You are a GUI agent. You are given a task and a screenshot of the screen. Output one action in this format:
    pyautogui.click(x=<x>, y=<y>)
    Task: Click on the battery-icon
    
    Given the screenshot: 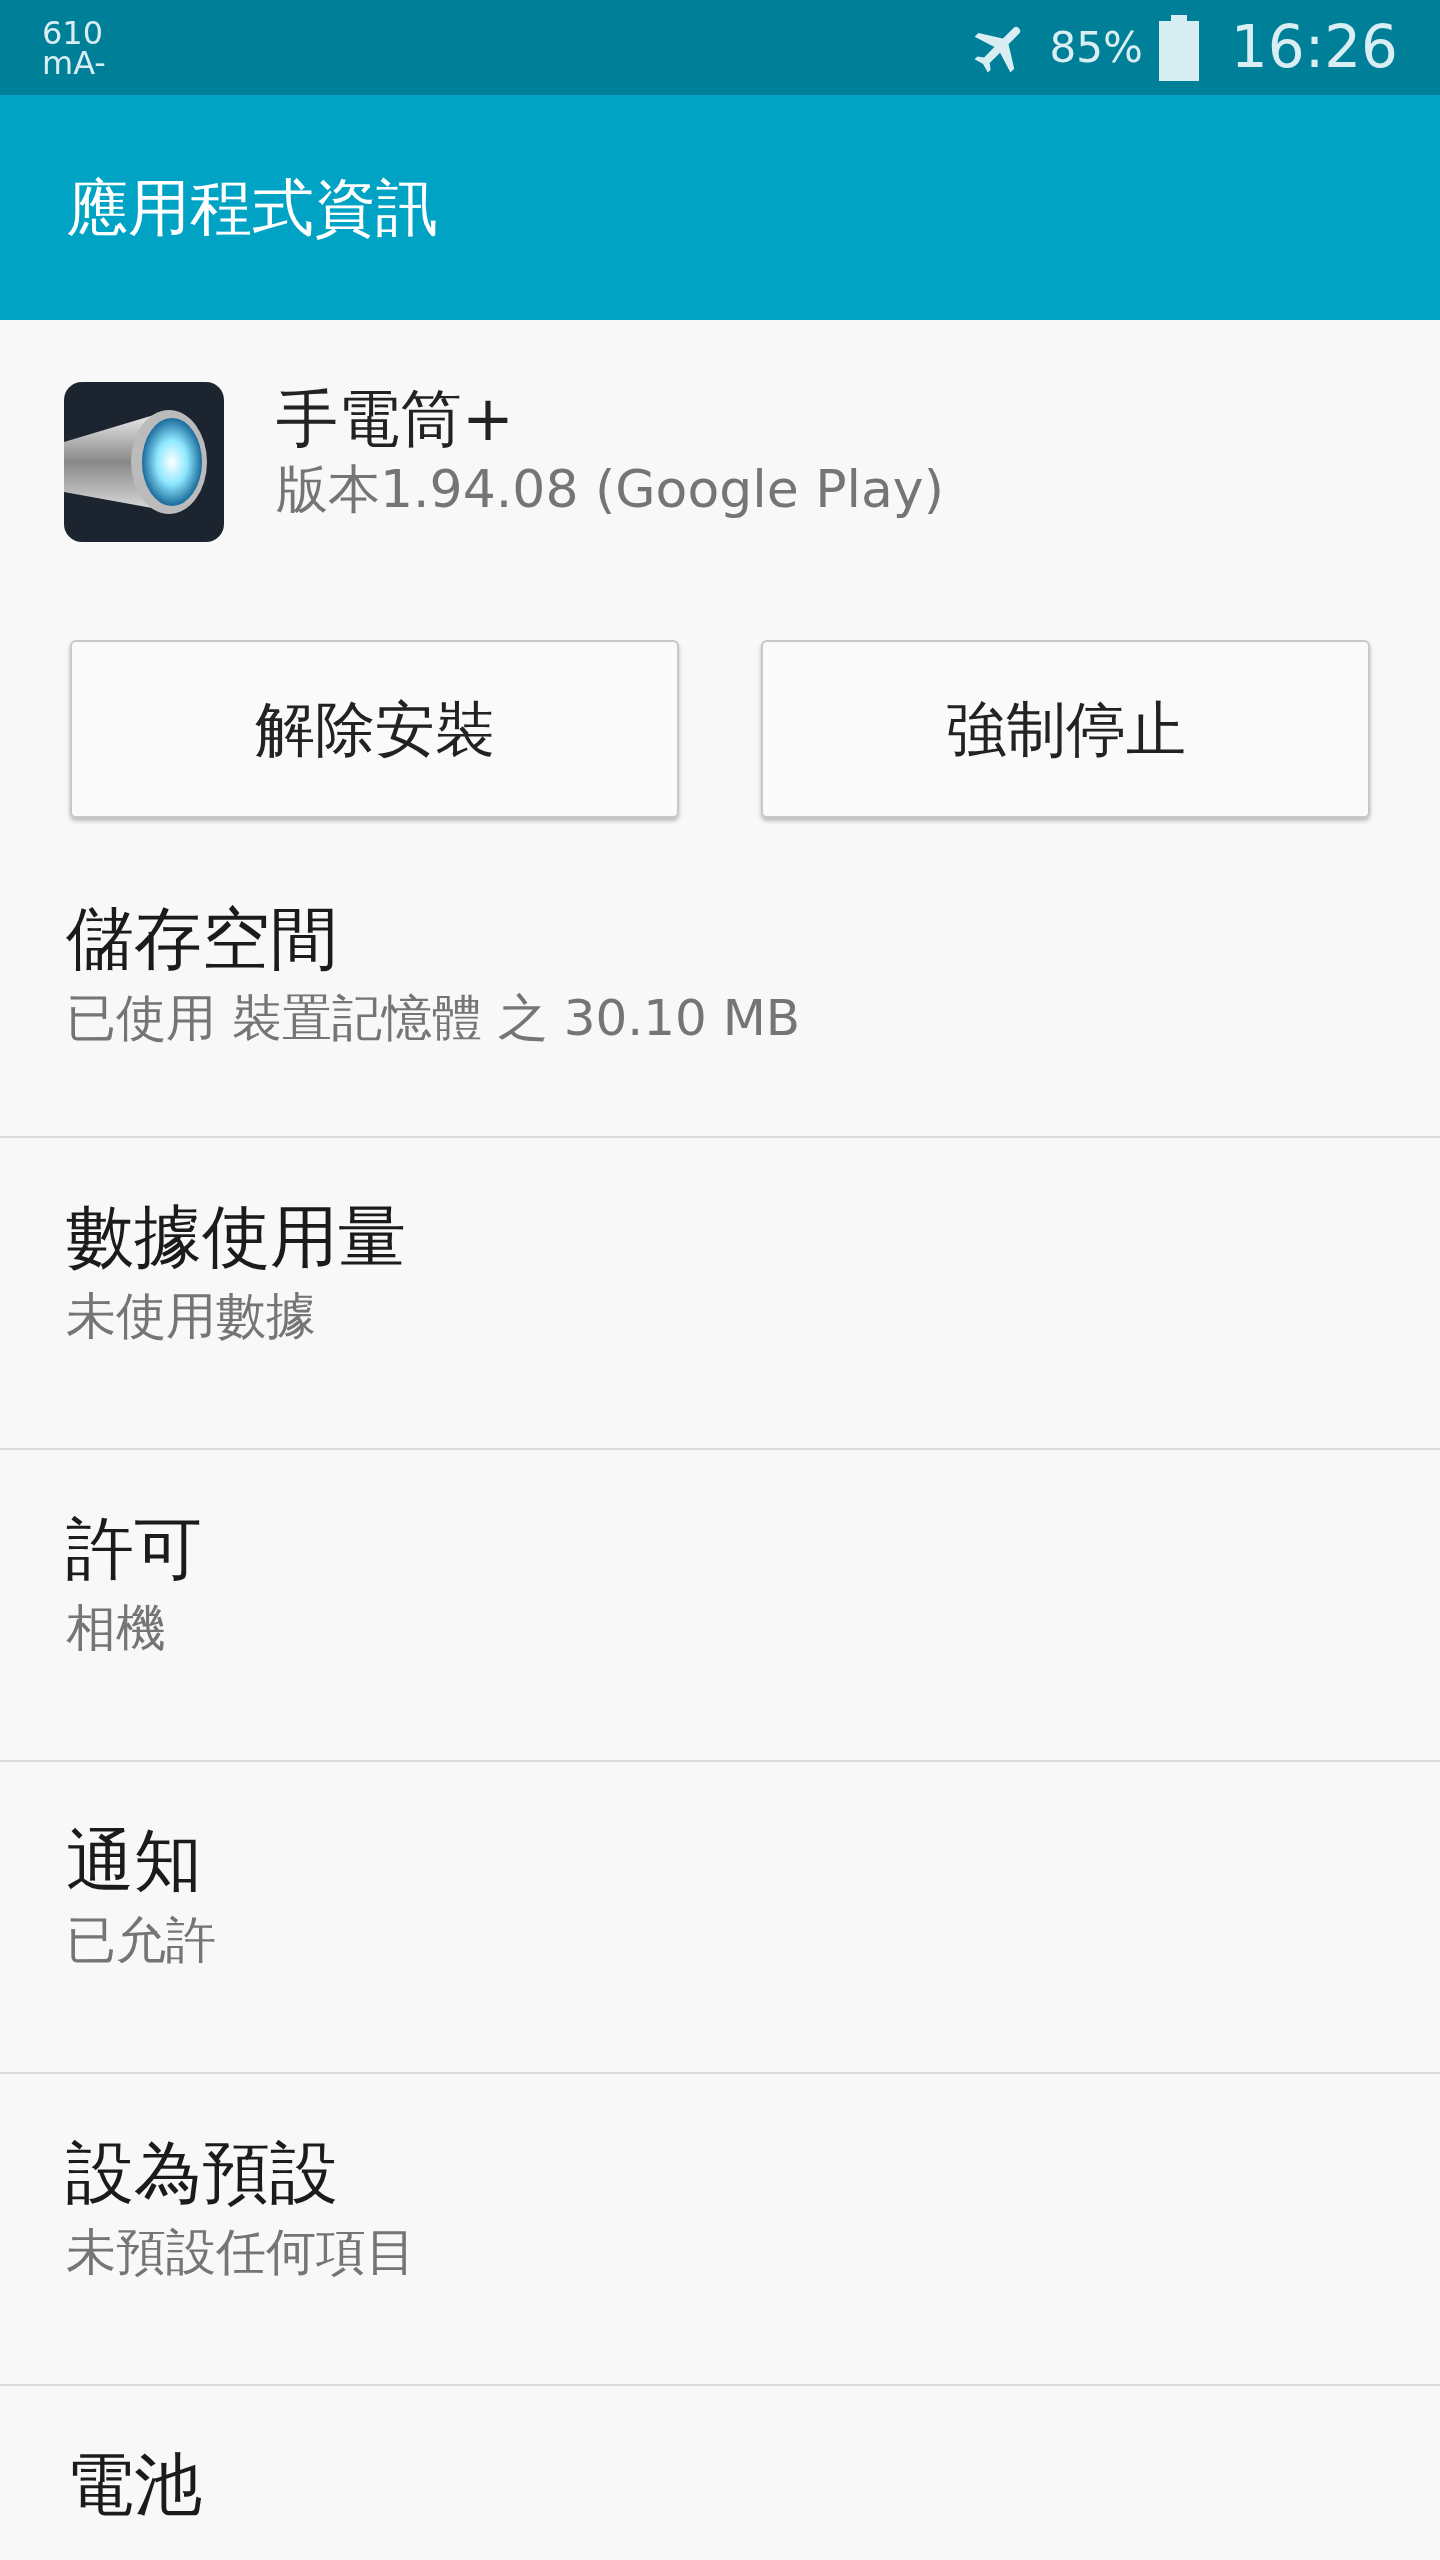 What is the action you would take?
    pyautogui.click(x=1178, y=47)
    